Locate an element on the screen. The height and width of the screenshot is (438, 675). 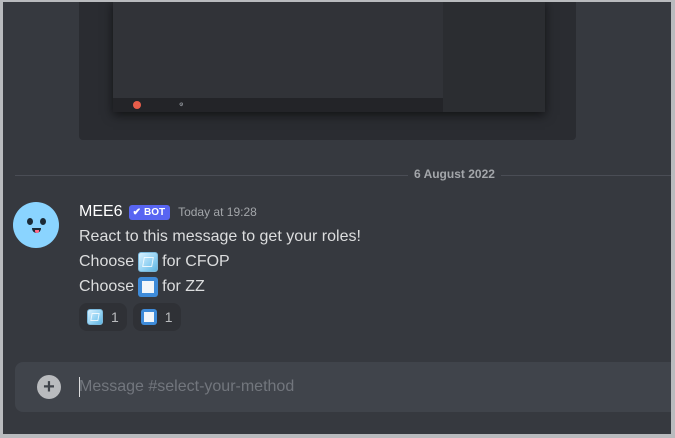
plus-circle-icon: + is located at coordinates (49, 387).